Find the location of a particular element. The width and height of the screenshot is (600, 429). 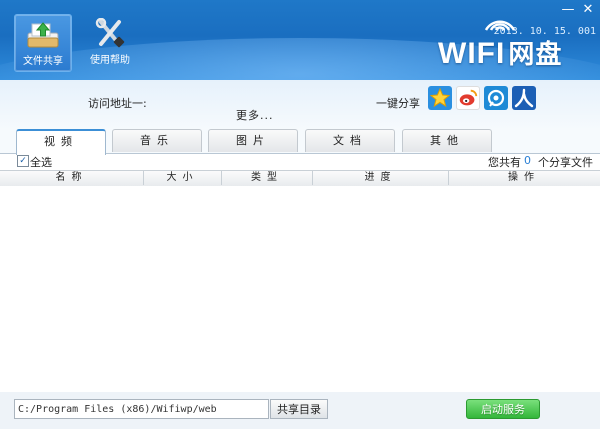

access-address-label: 访问地址一: is located at coordinates (117, 103).